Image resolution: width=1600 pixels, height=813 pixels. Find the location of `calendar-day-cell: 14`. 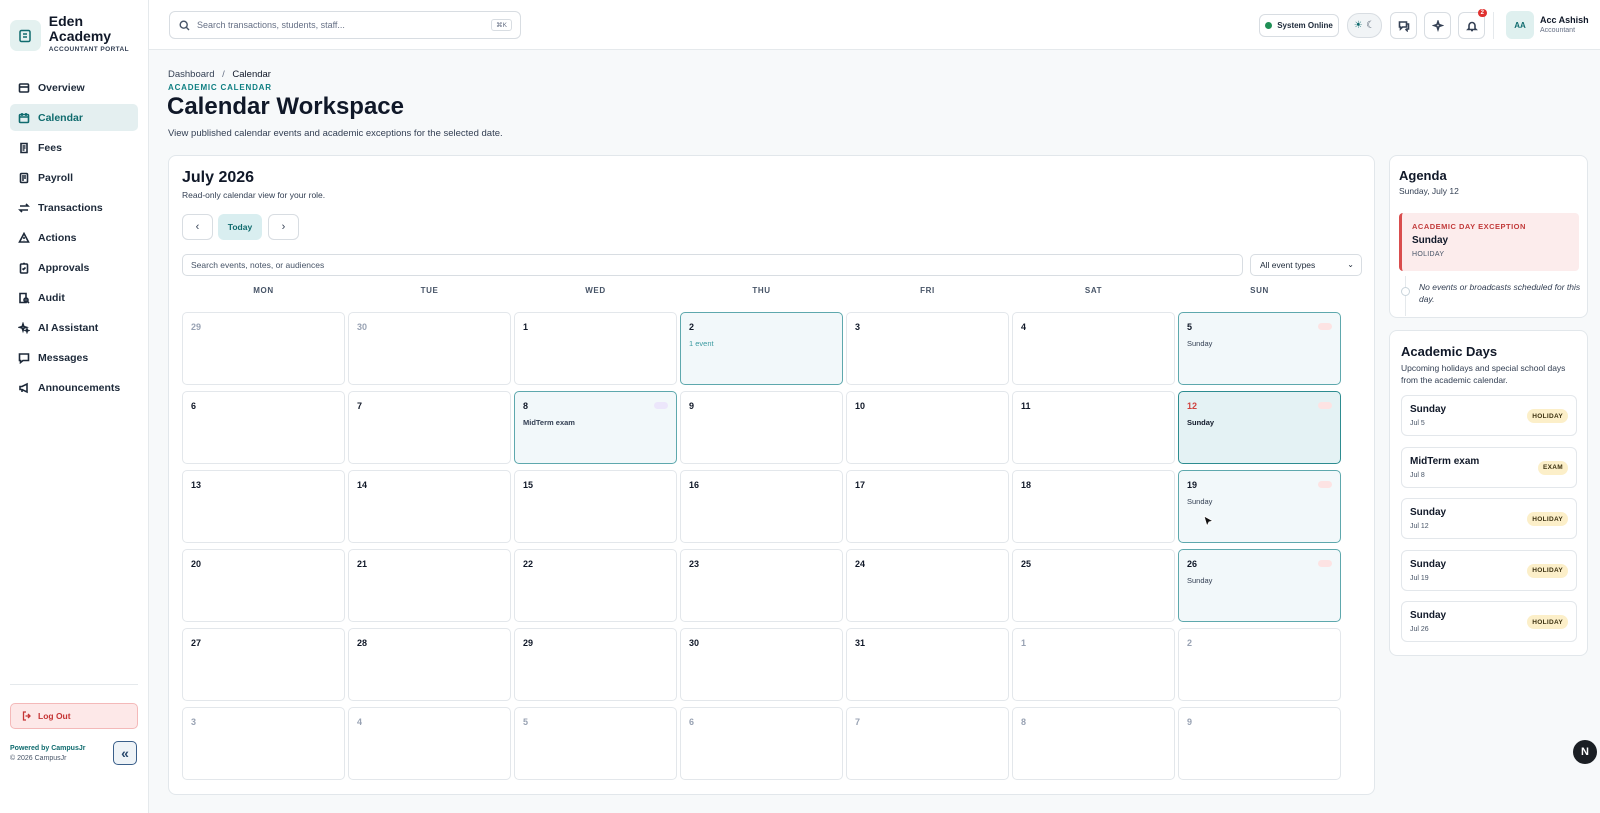

calendar-day-cell: 14 is located at coordinates (429, 506).